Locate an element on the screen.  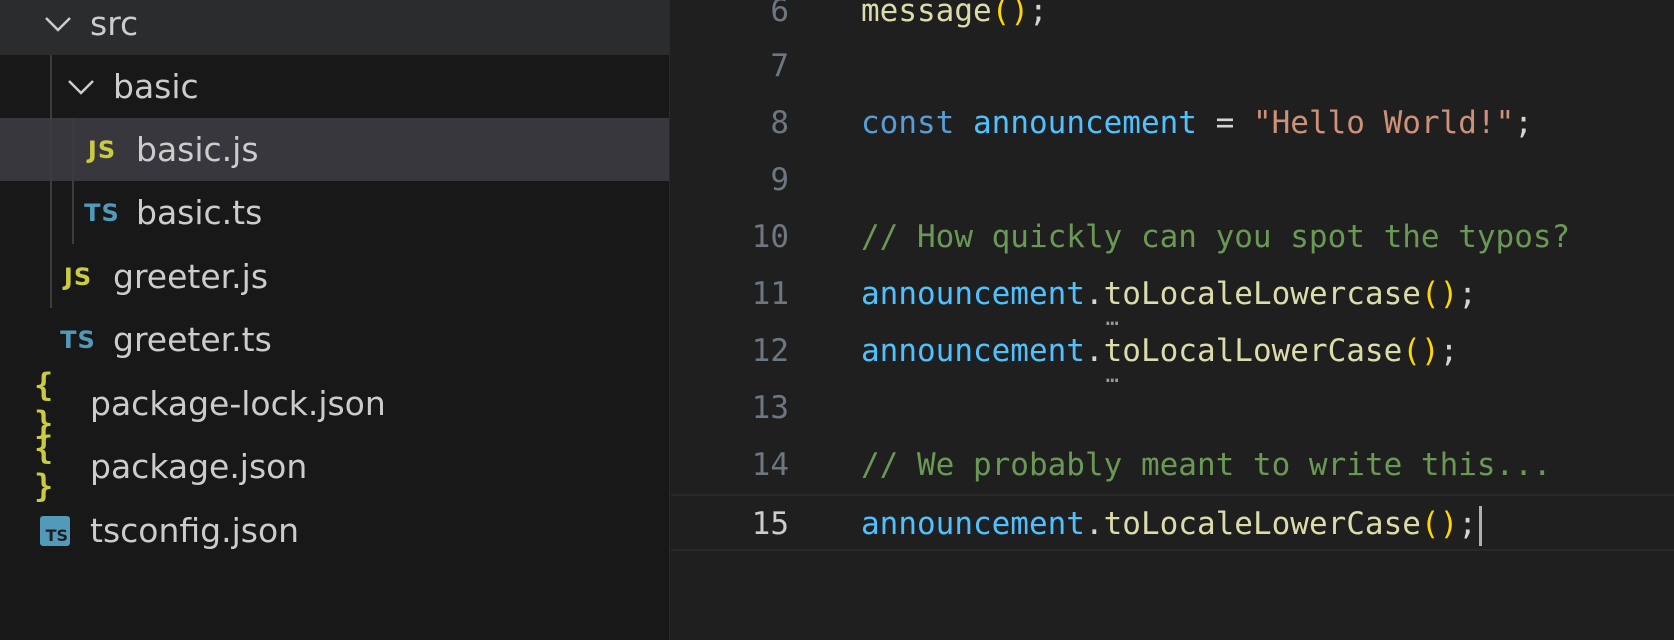
code-line: 9 is located at coordinates (1172, 180).